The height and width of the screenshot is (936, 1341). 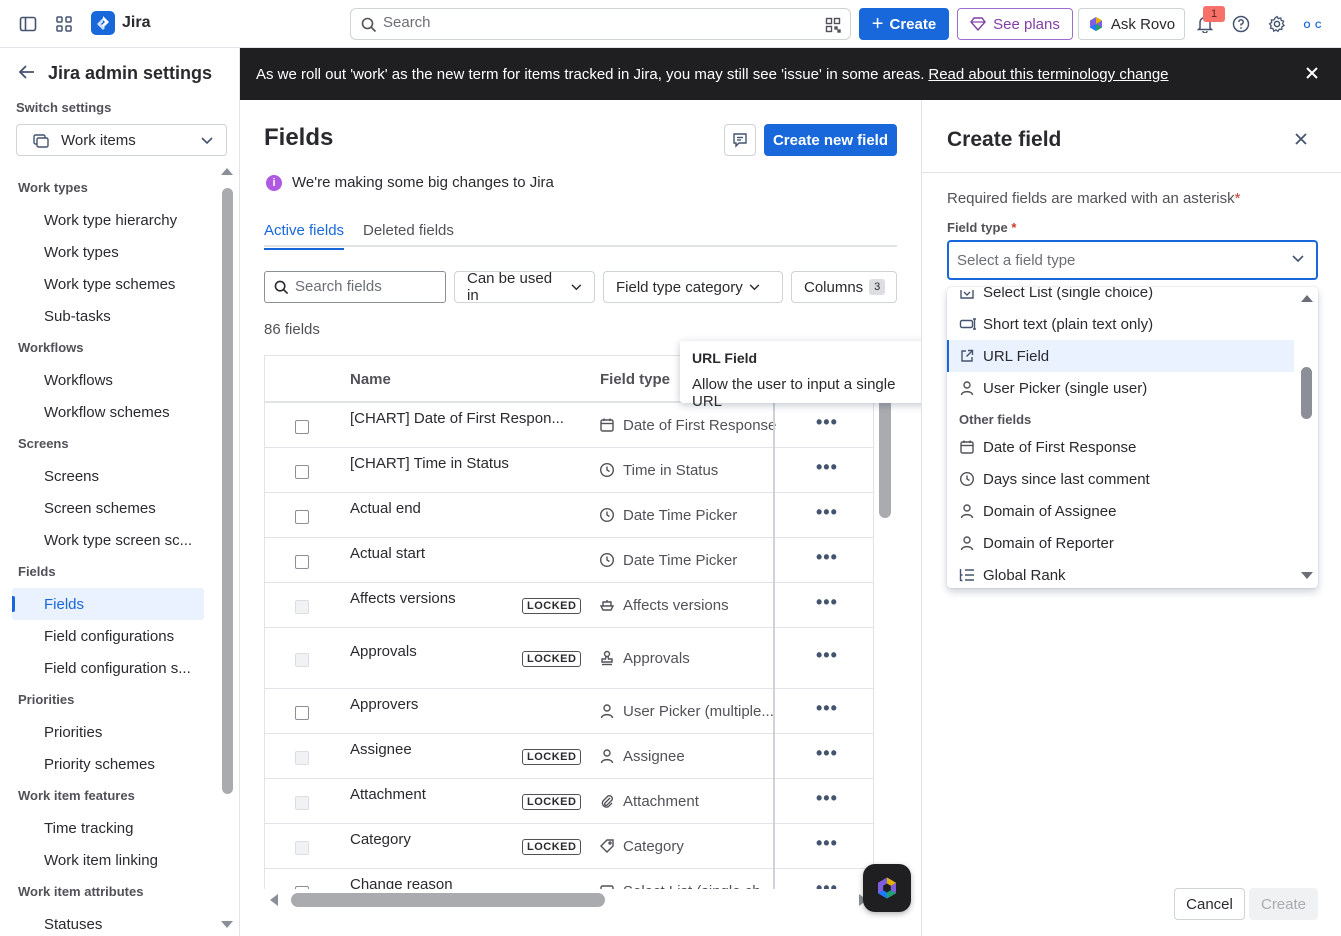 I want to click on table-row: Actual end Date Time Picker •••, so click(x=569, y=515).